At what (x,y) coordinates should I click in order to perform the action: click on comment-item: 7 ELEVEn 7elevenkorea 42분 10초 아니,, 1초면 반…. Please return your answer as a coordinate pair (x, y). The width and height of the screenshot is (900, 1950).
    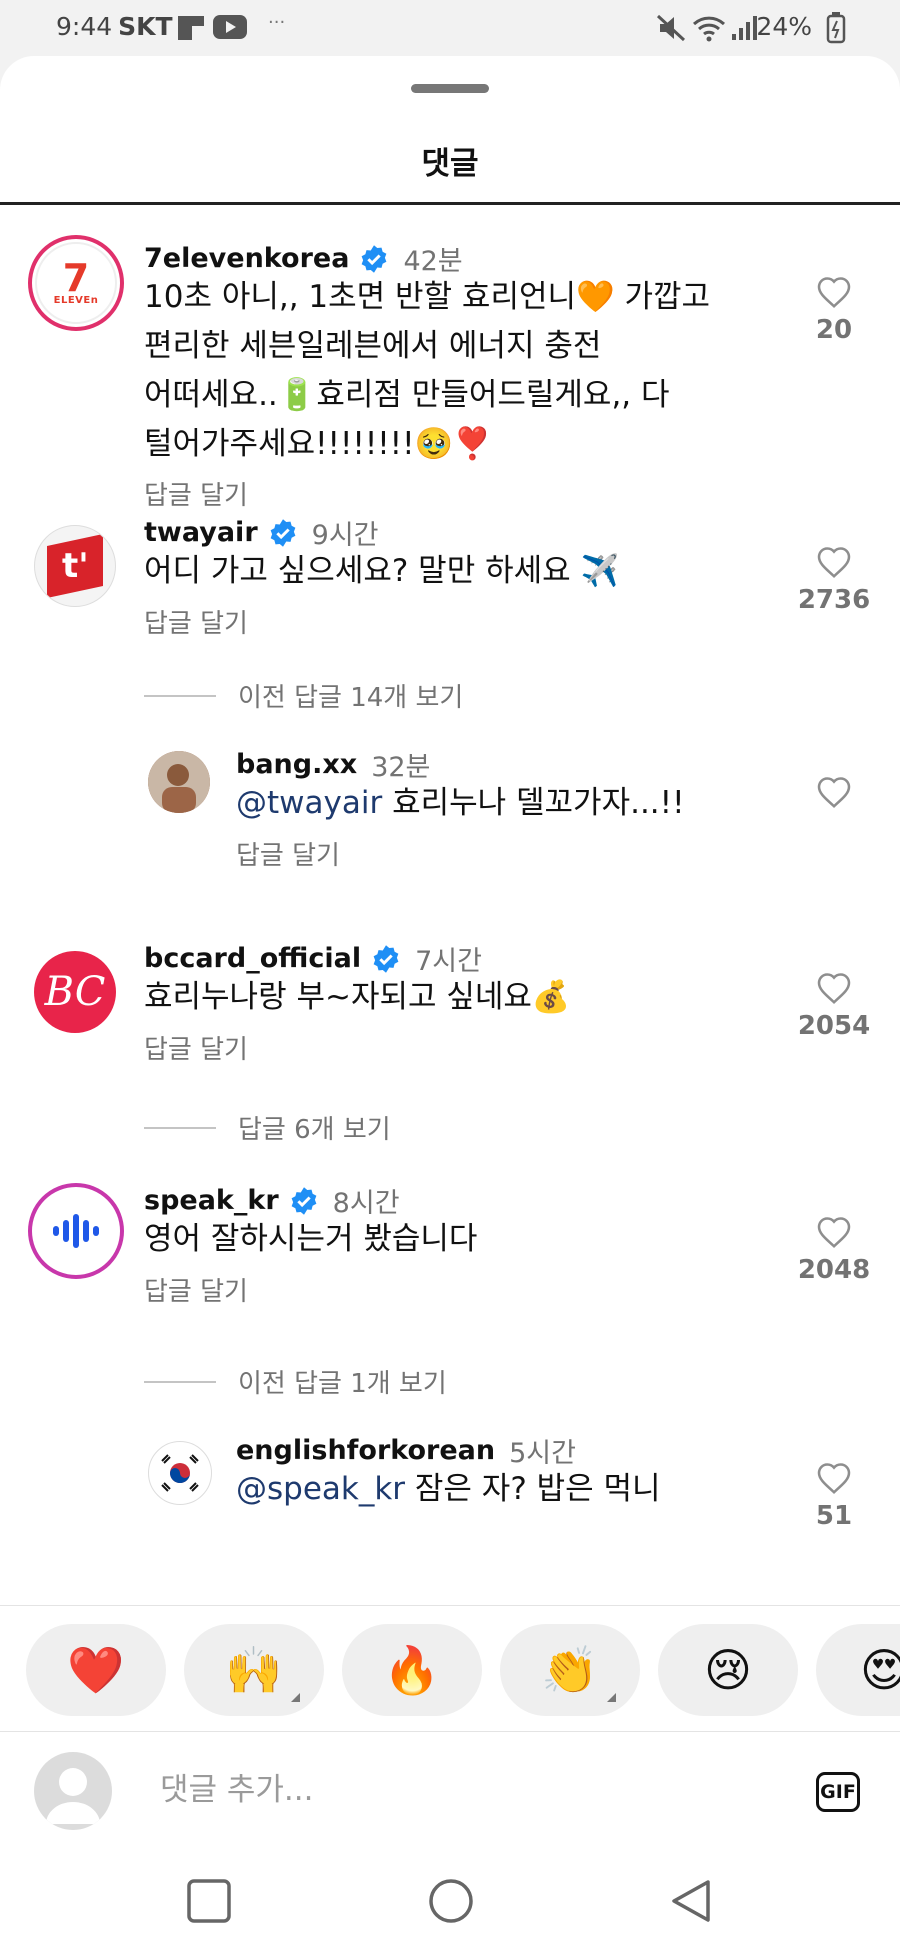
    Looking at the image, I should click on (450, 373).